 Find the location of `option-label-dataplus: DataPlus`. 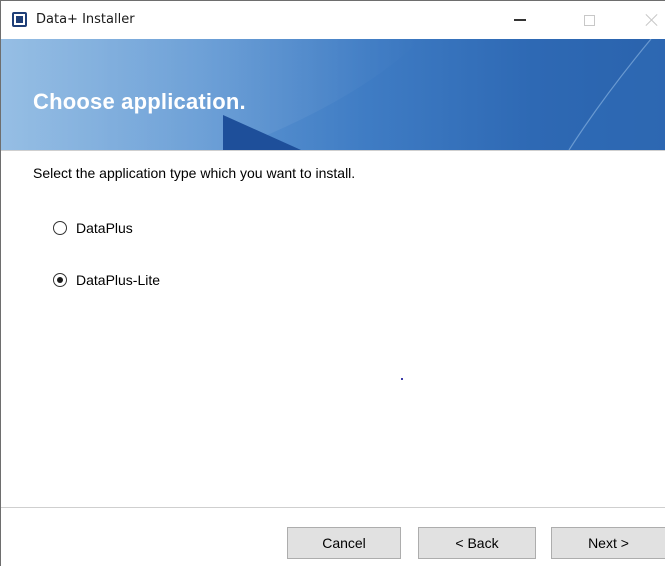

option-label-dataplus: DataPlus is located at coordinates (104, 228).